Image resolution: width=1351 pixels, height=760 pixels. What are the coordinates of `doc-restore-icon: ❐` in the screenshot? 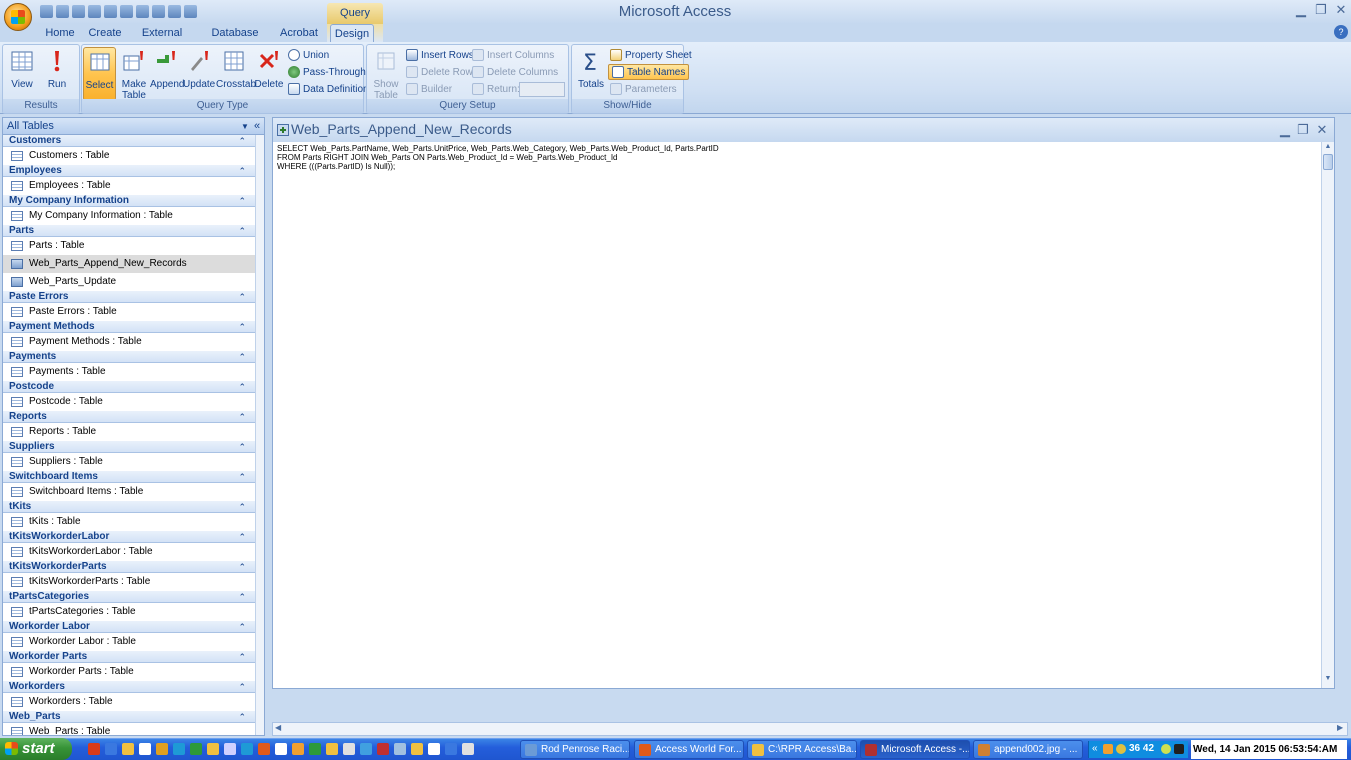 It's located at (1303, 130).